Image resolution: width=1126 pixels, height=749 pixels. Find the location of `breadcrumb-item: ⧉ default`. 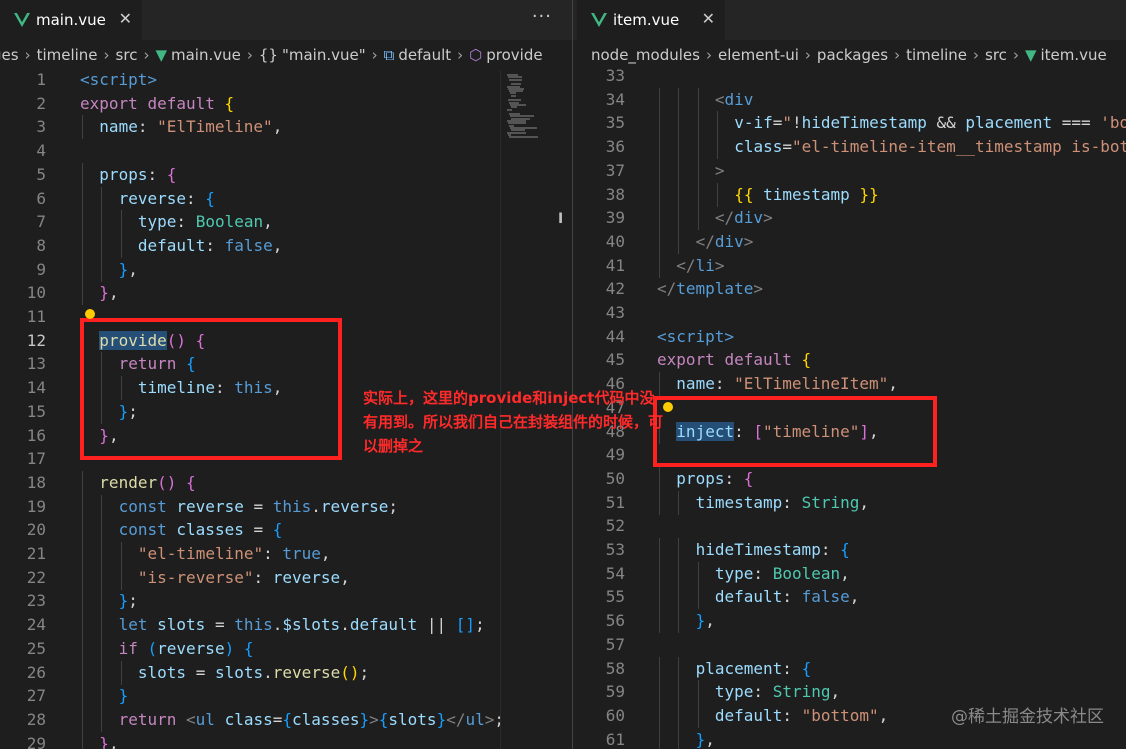

breadcrumb-item: ⧉ default is located at coordinates (418, 55).